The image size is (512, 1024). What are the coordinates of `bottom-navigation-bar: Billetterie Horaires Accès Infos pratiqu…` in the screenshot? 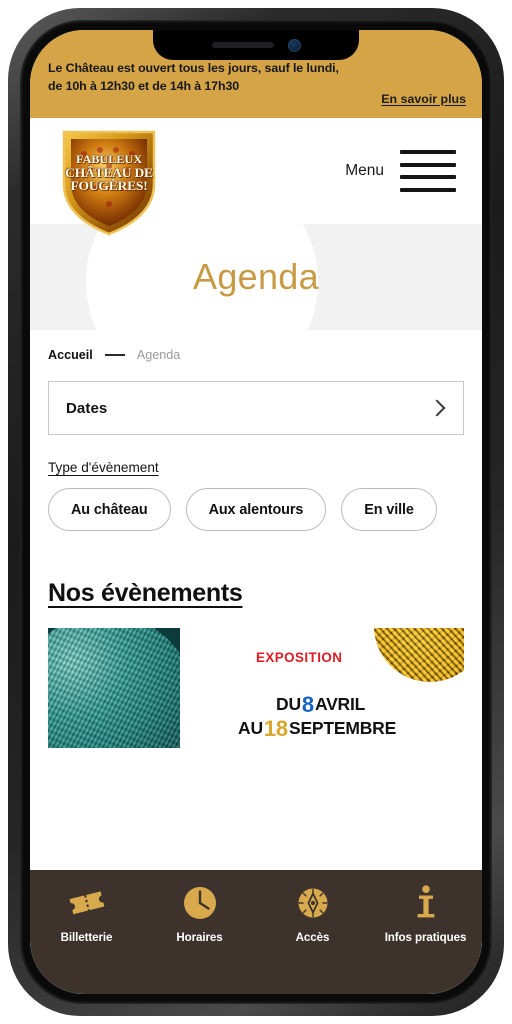 It's located at (256, 932).